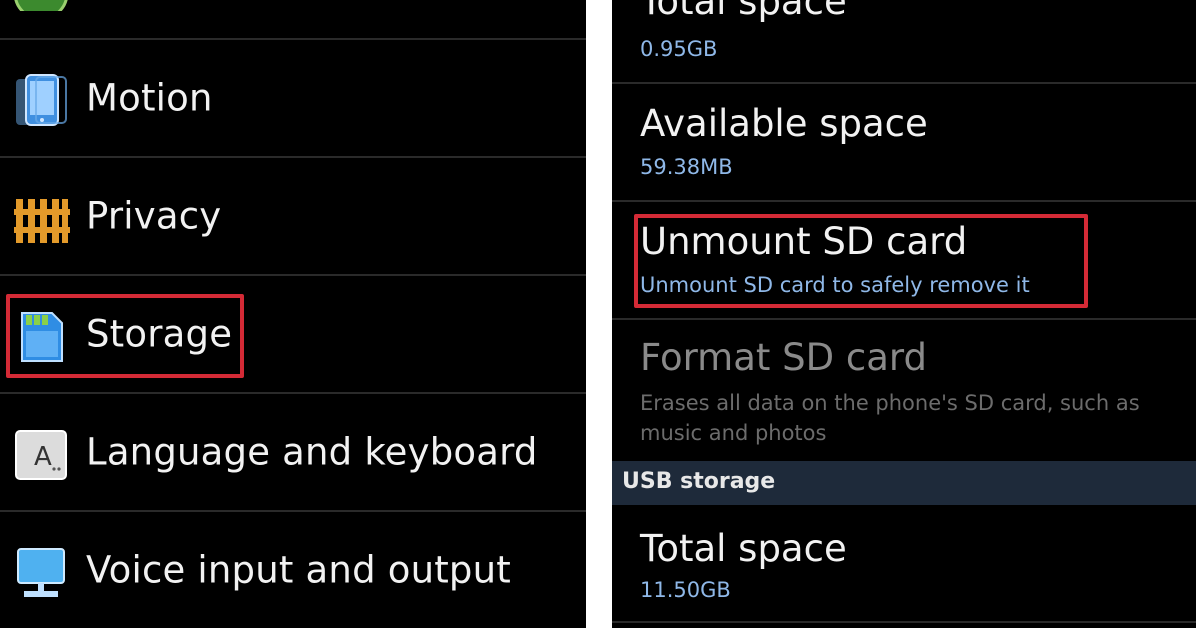 The height and width of the screenshot is (628, 1196). What do you see at coordinates (293, 100) in the screenshot?
I see `settings-item-motion: Motion` at bounding box center [293, 100].